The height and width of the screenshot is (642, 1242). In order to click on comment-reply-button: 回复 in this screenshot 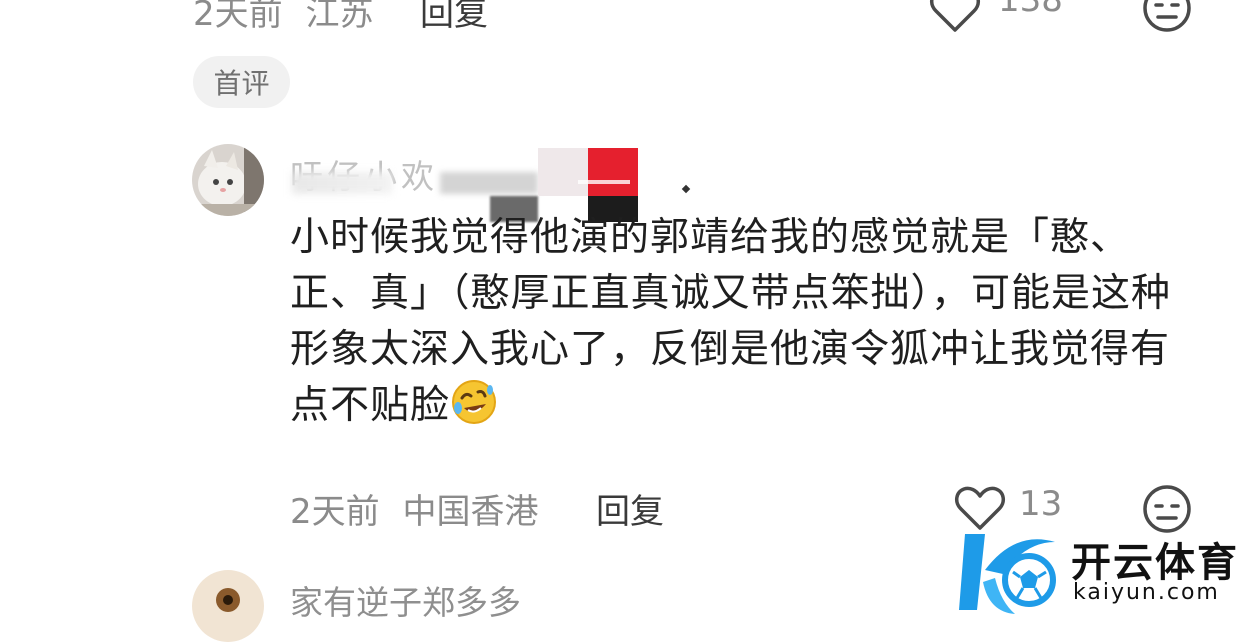, I will do `click(630, 508)`.